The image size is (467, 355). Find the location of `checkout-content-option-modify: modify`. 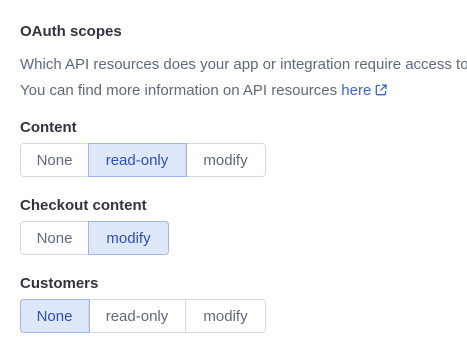

checkout-content-option-modify: modify is located at coordinates (128, 238).